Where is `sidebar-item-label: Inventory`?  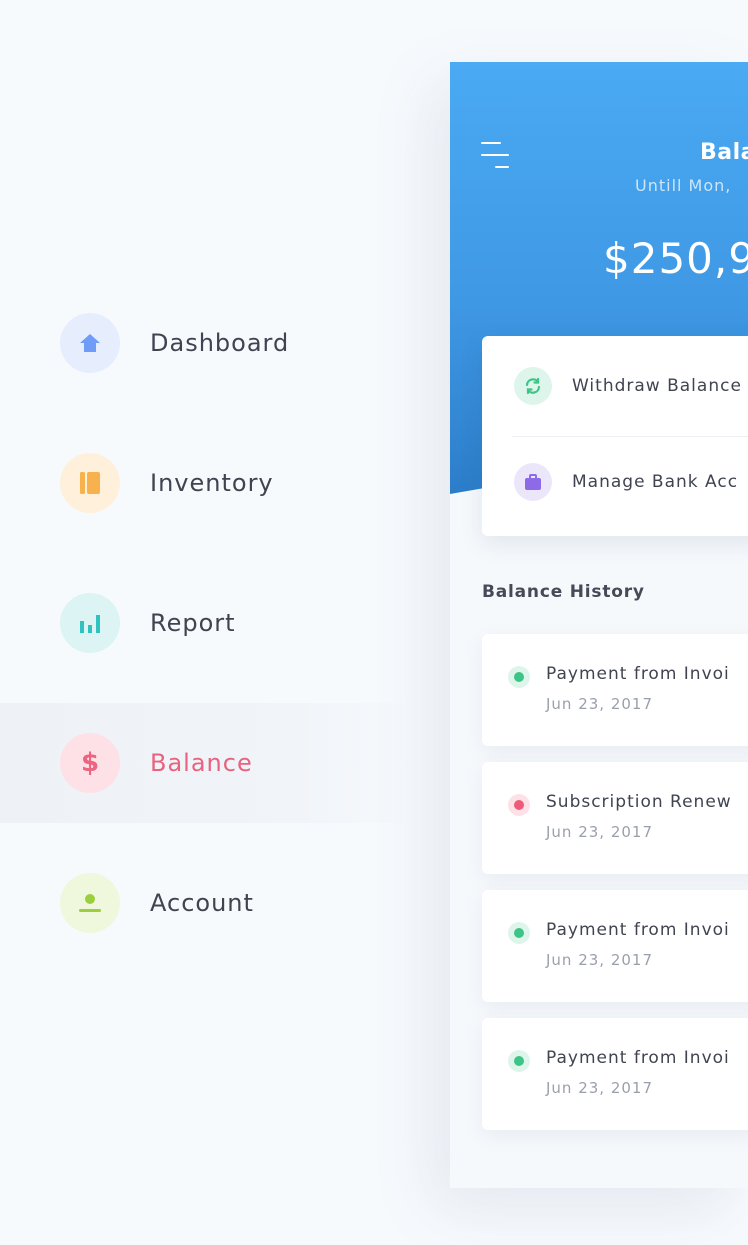
sidebar-item-label: Inventory is located at coordinates (212, 483).